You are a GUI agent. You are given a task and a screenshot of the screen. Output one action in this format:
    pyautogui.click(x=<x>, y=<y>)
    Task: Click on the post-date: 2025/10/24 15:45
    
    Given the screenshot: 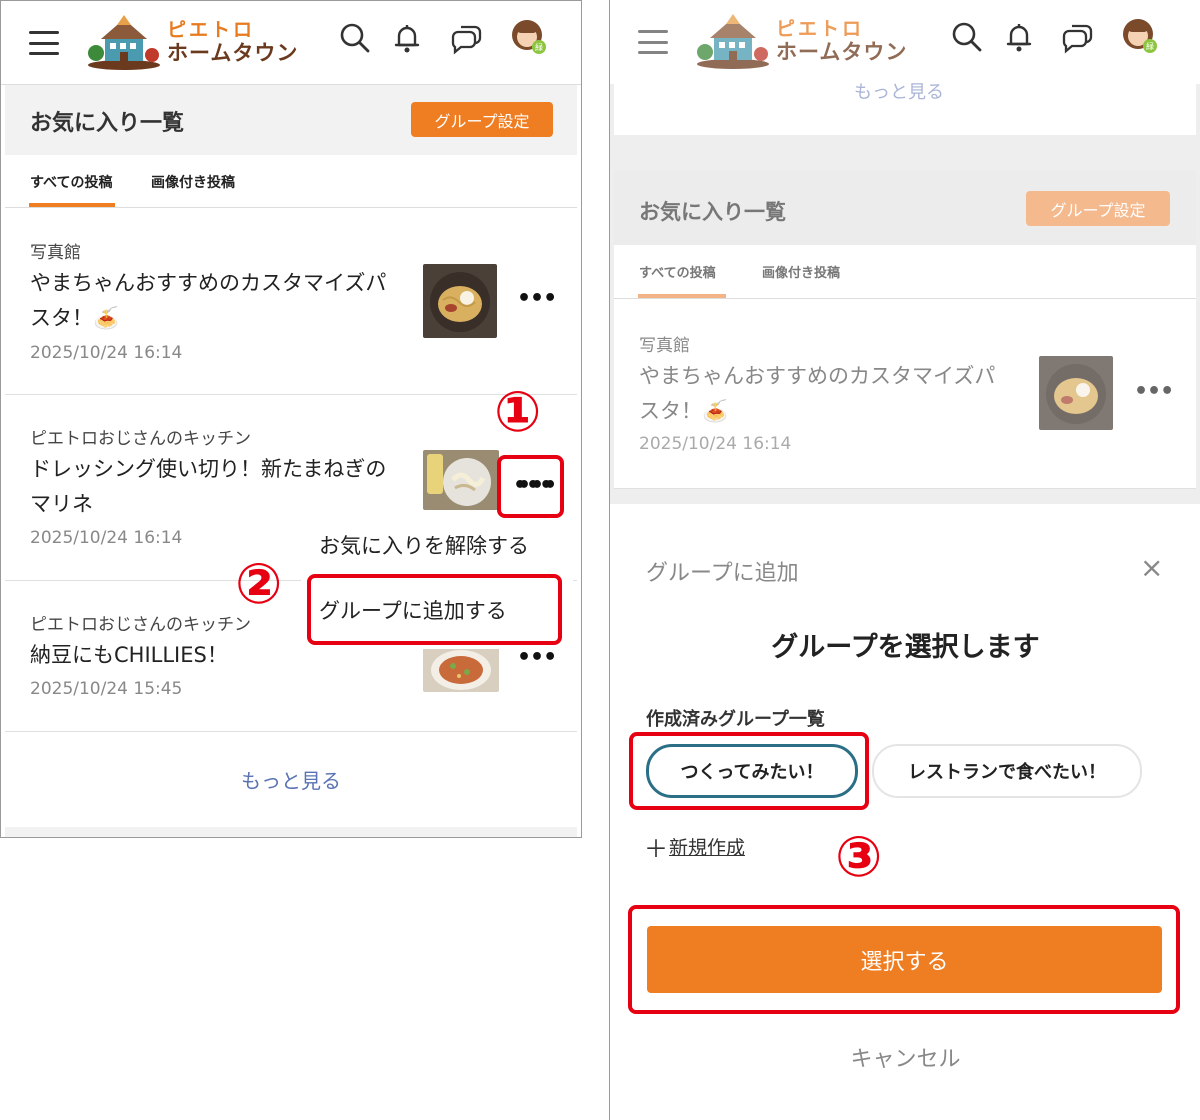 What is the action you would take?
    pyautogui.click(x=106, y=689)
    